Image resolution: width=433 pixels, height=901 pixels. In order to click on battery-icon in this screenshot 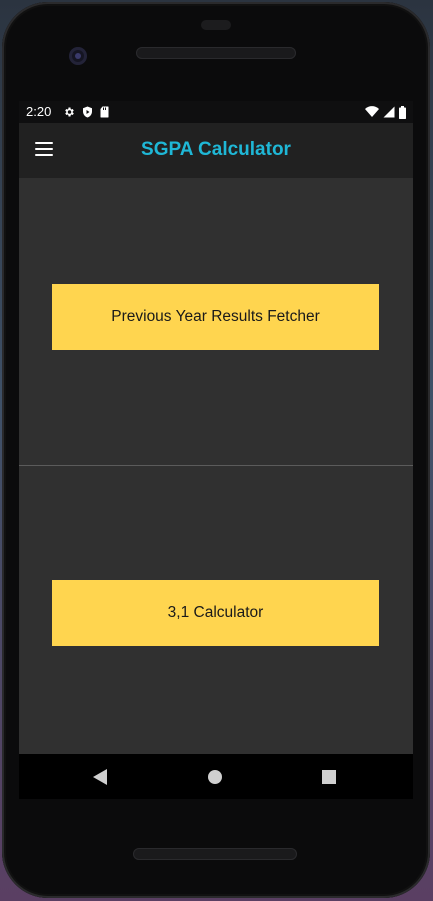, I will do `click(402, 112)`.